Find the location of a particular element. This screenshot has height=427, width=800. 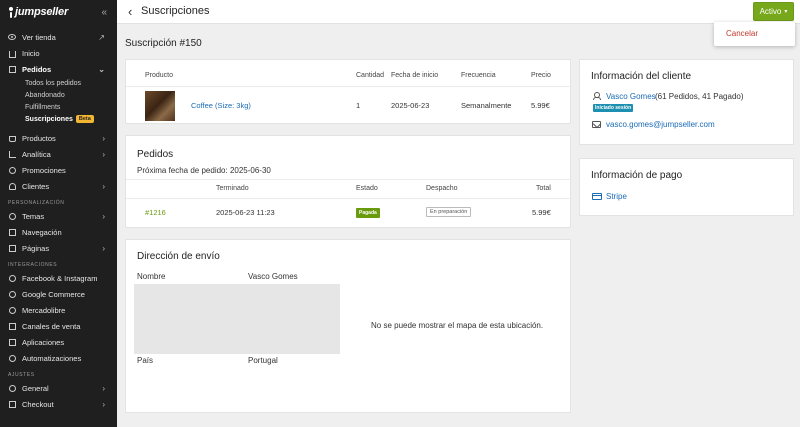

col-header-frequency: Frecuencia is located at coordinates (478, 75).